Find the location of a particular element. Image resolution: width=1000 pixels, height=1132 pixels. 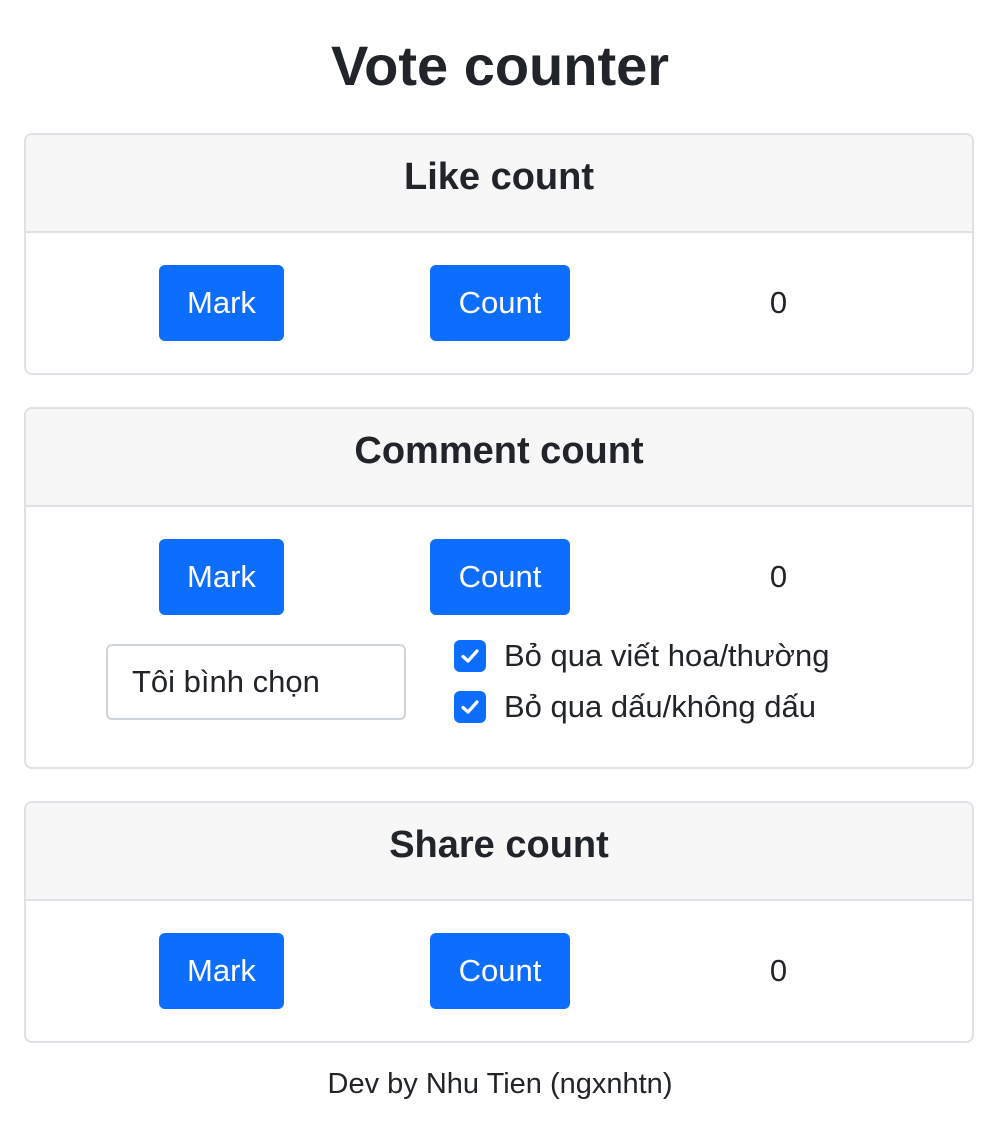

ignore-accents-checkbox is located at coordinates (470, 707).